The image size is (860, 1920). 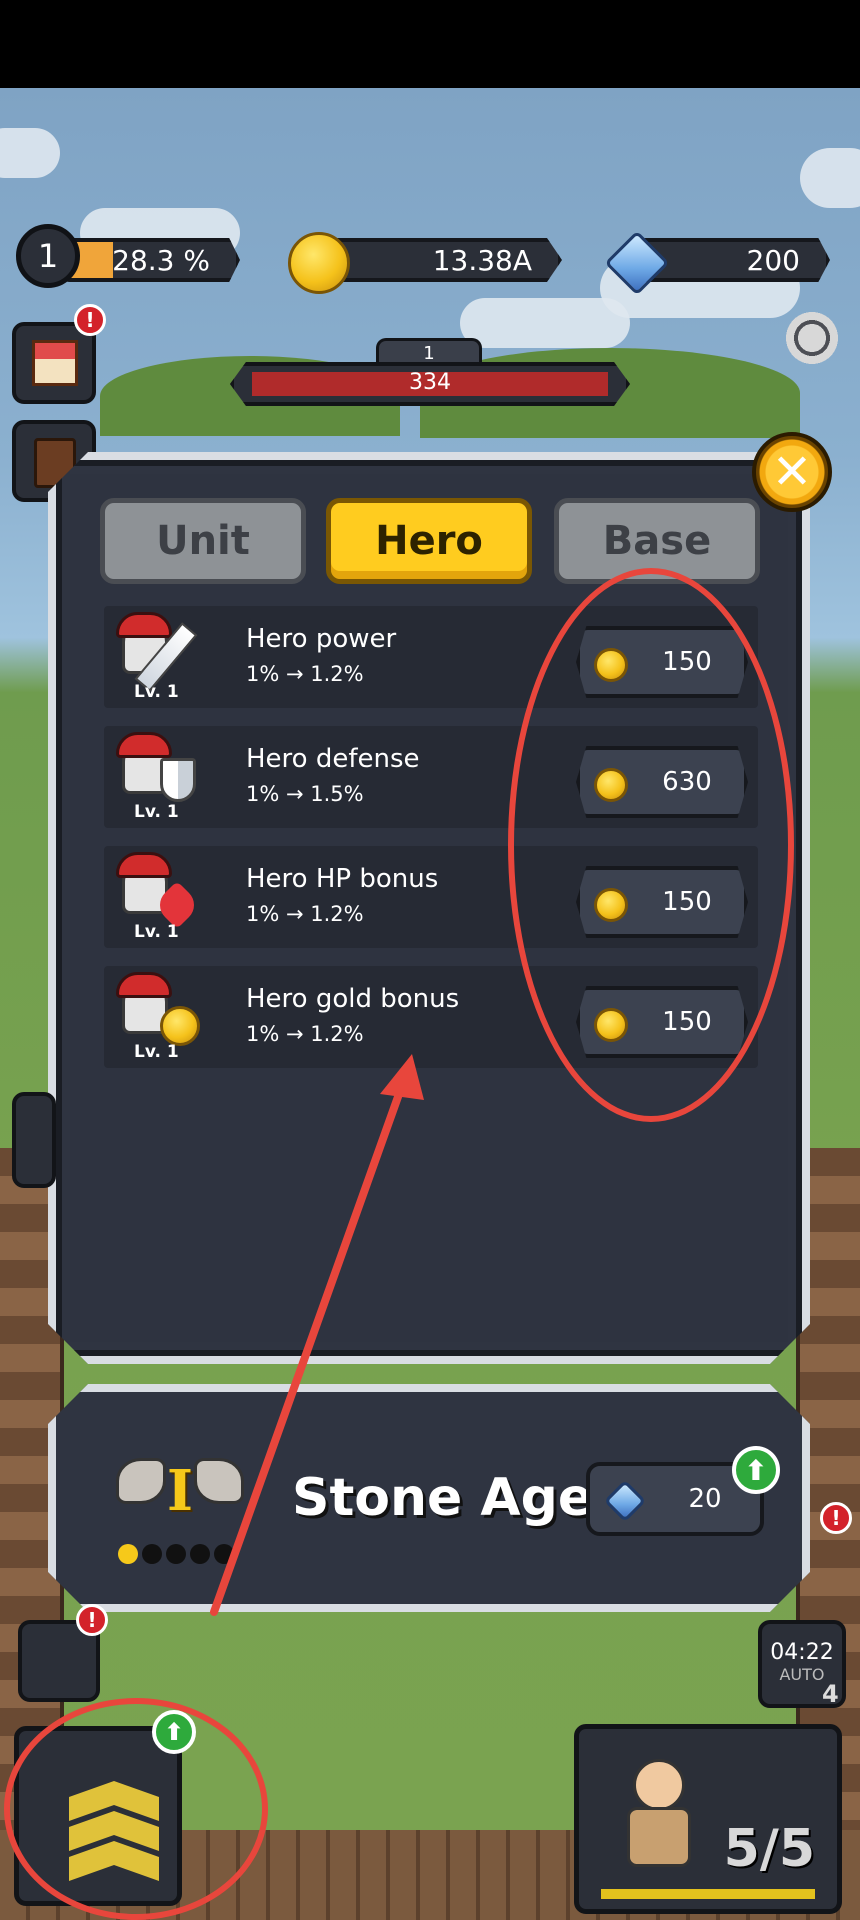 I want to click on close-button: ✕, so click(x=792, y=472).